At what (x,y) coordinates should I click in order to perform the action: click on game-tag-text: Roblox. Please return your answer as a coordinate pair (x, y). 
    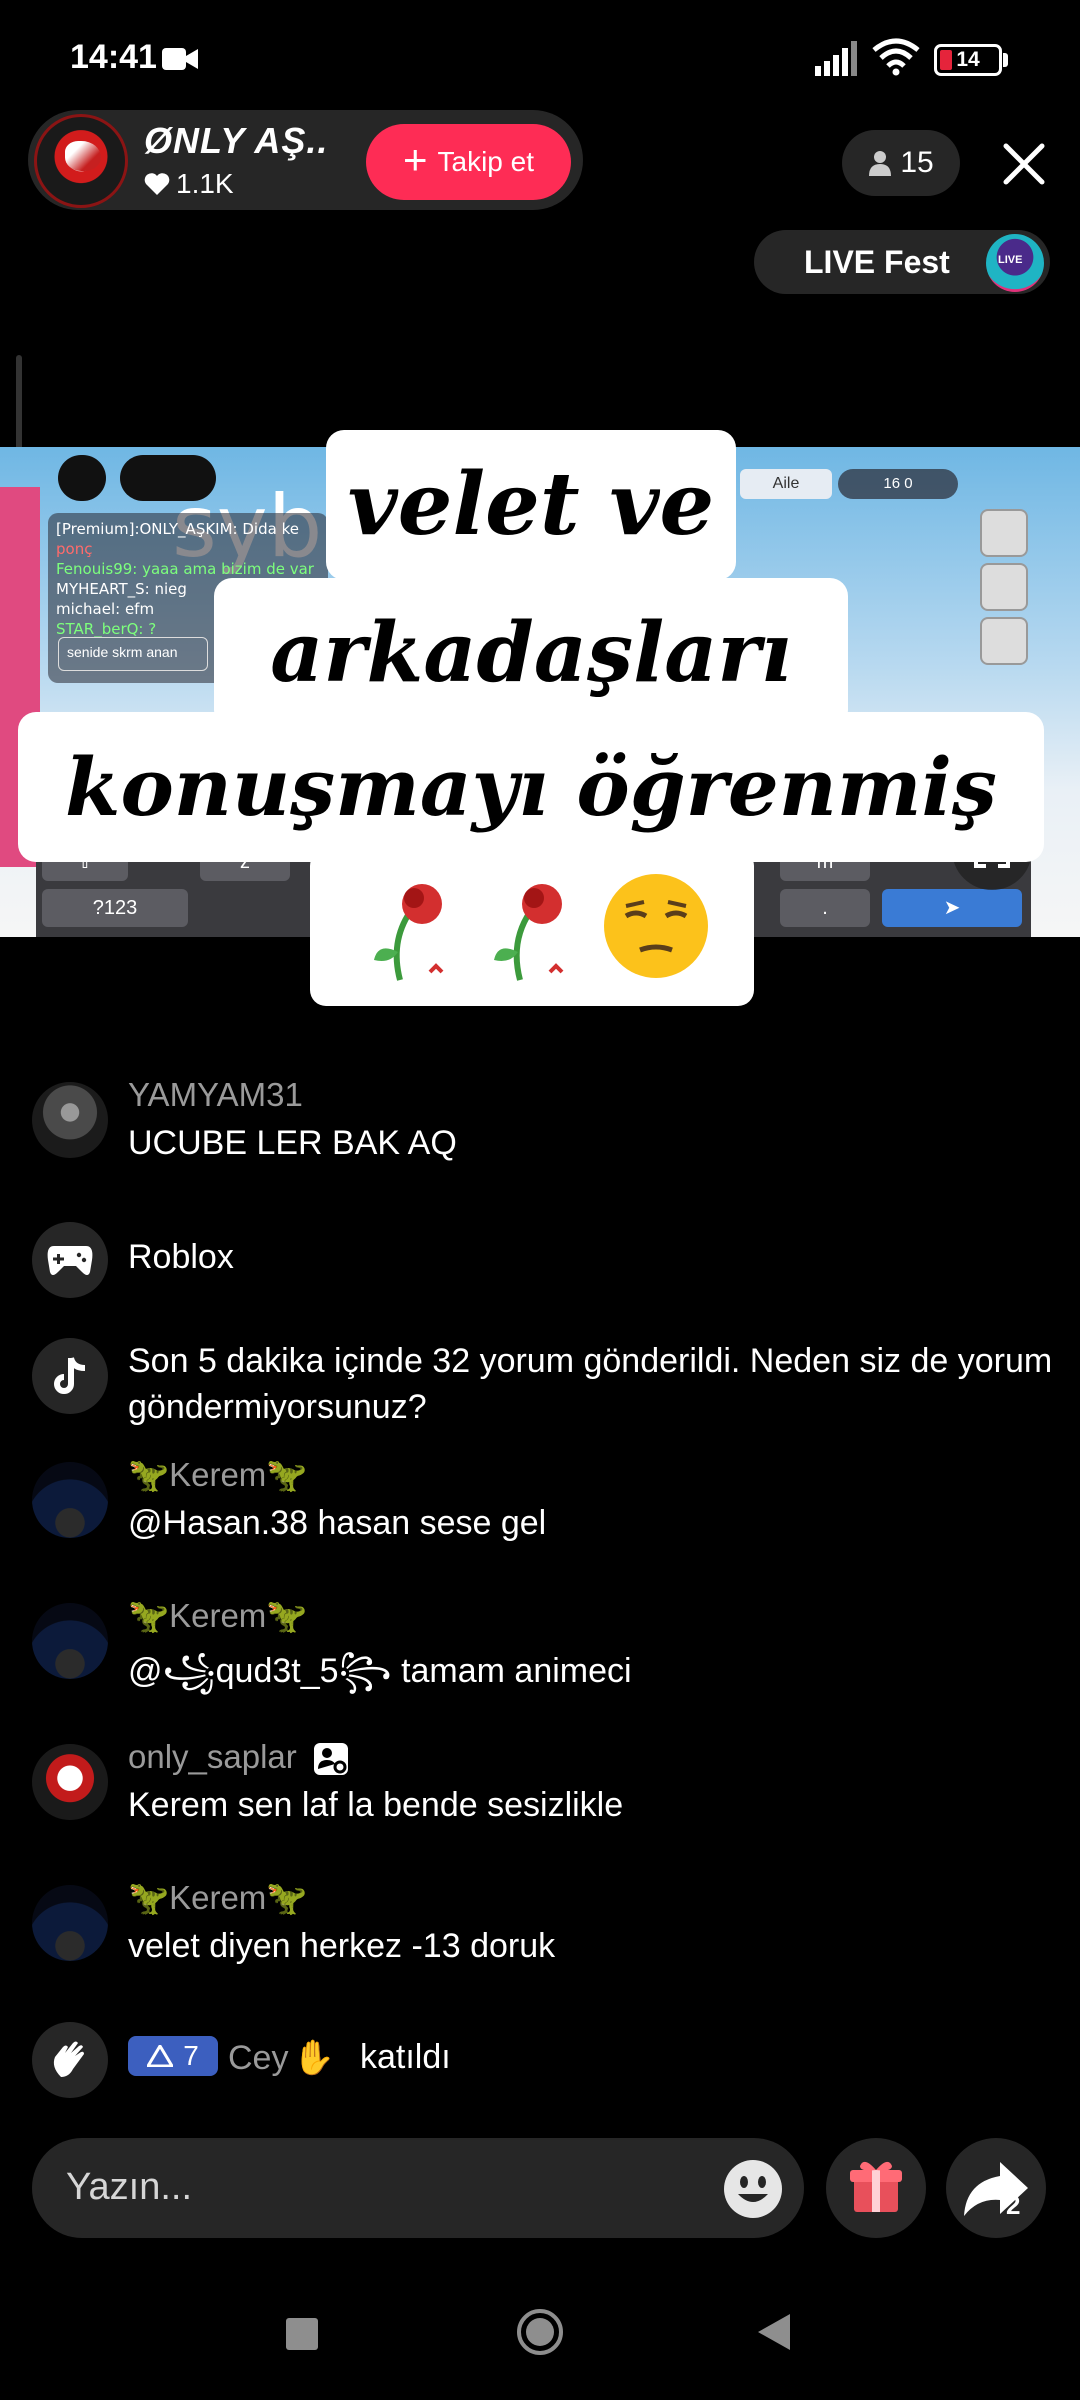
    Looking at the image, I should click on (181, 1257).